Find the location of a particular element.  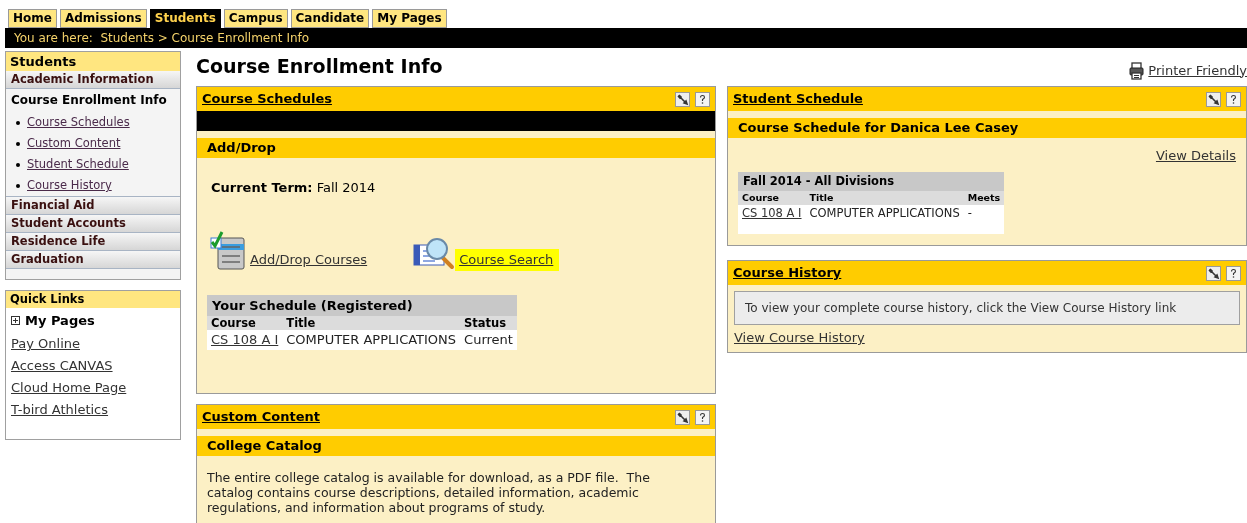

action-link: Course Search is located at coordinates (507, 260).